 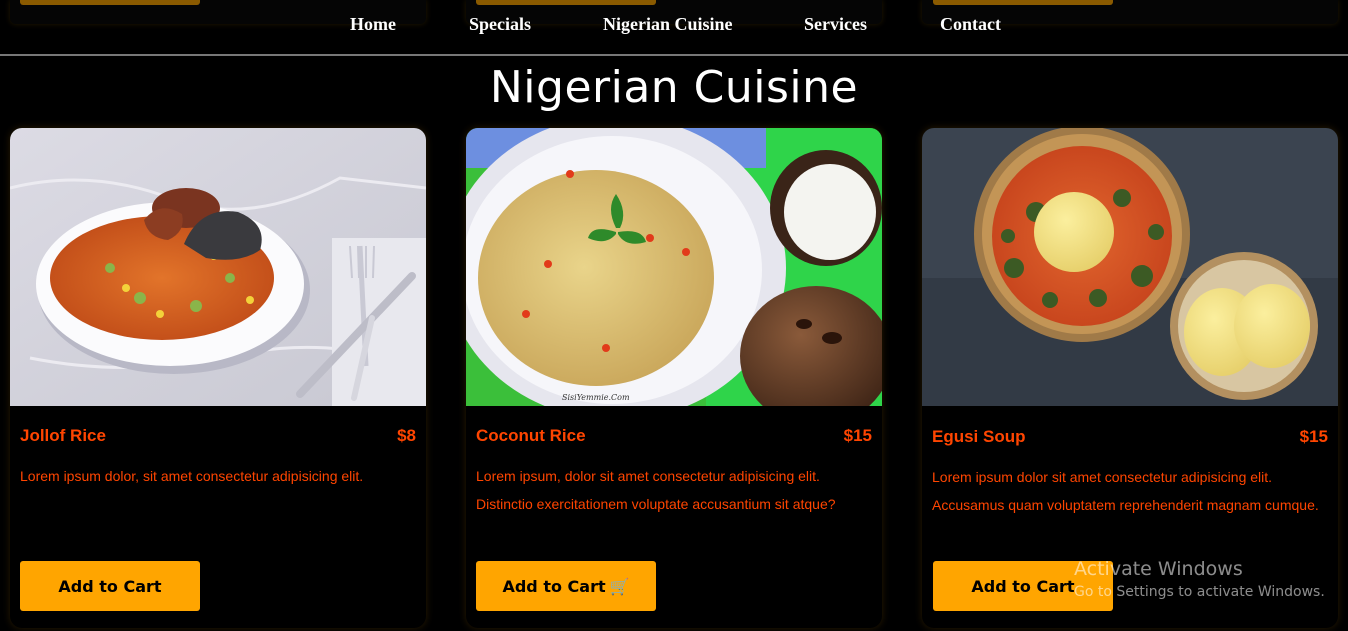 I want to click on shopping-cart-icon: 🛒, so click(x=619, y=586).